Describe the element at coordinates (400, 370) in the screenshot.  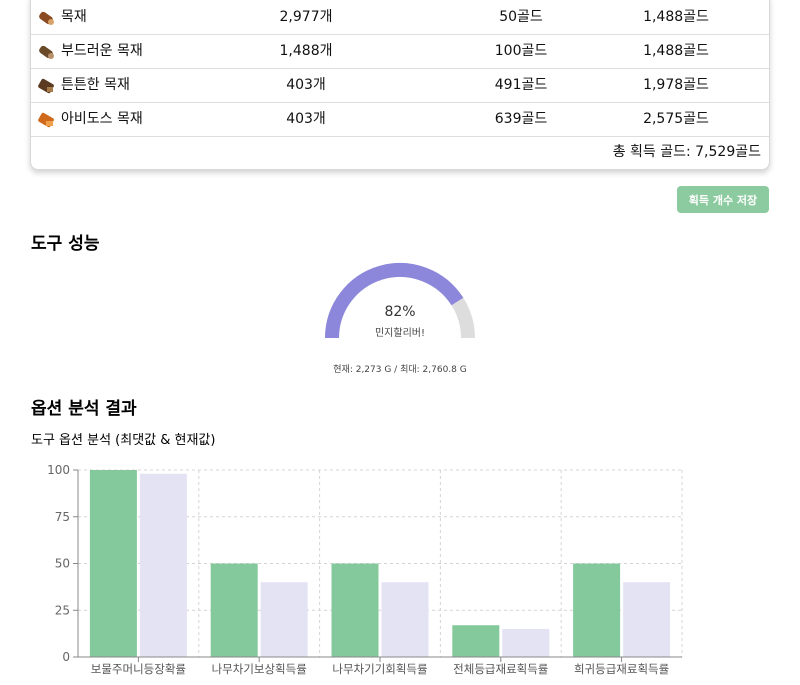
I see `gauge-current-max: 현재: 2,273 G / 최대: 2,760.8 G` at that location.